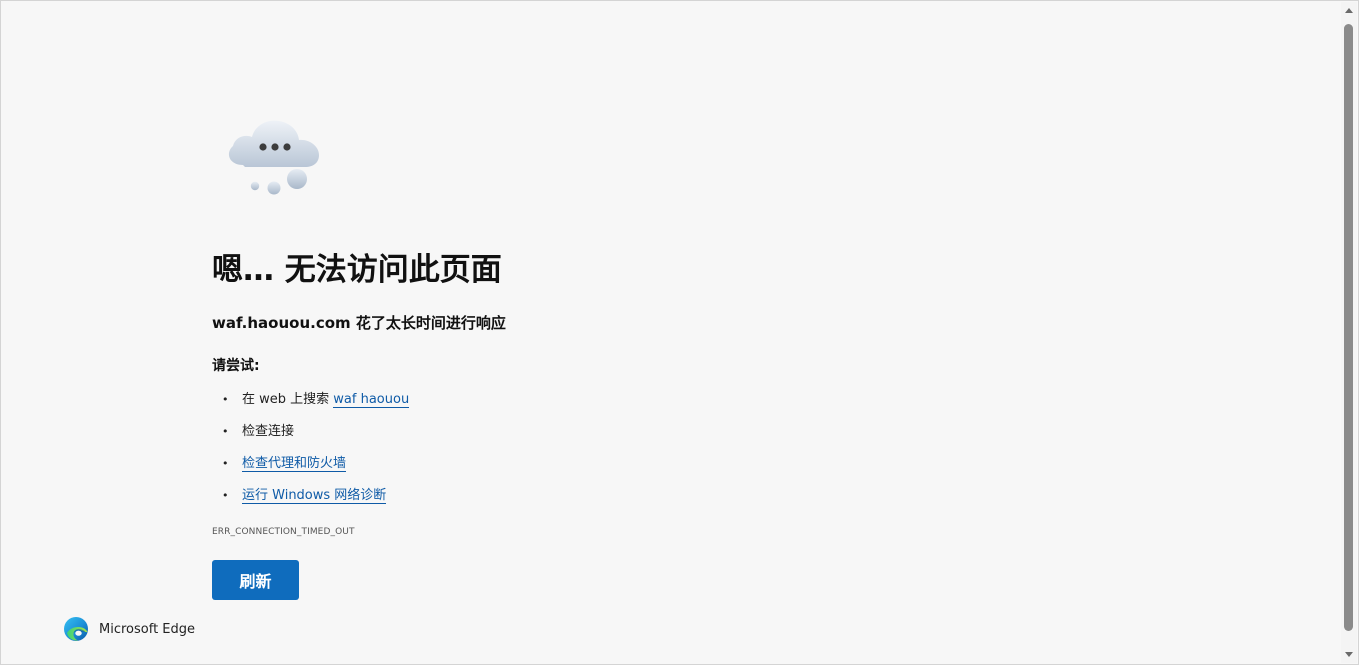  Describe the element at coordinates (314, 496) in the screenshot. I see `network-diagnostics-link: 运行 Windows 网络诊断` at that location.